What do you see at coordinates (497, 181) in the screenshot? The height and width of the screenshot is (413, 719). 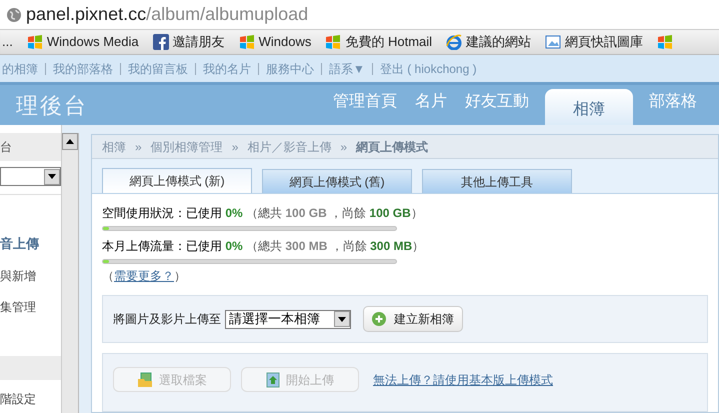 I see `mode-tab: 其他上傳工具` at bounding box center [497, 181].